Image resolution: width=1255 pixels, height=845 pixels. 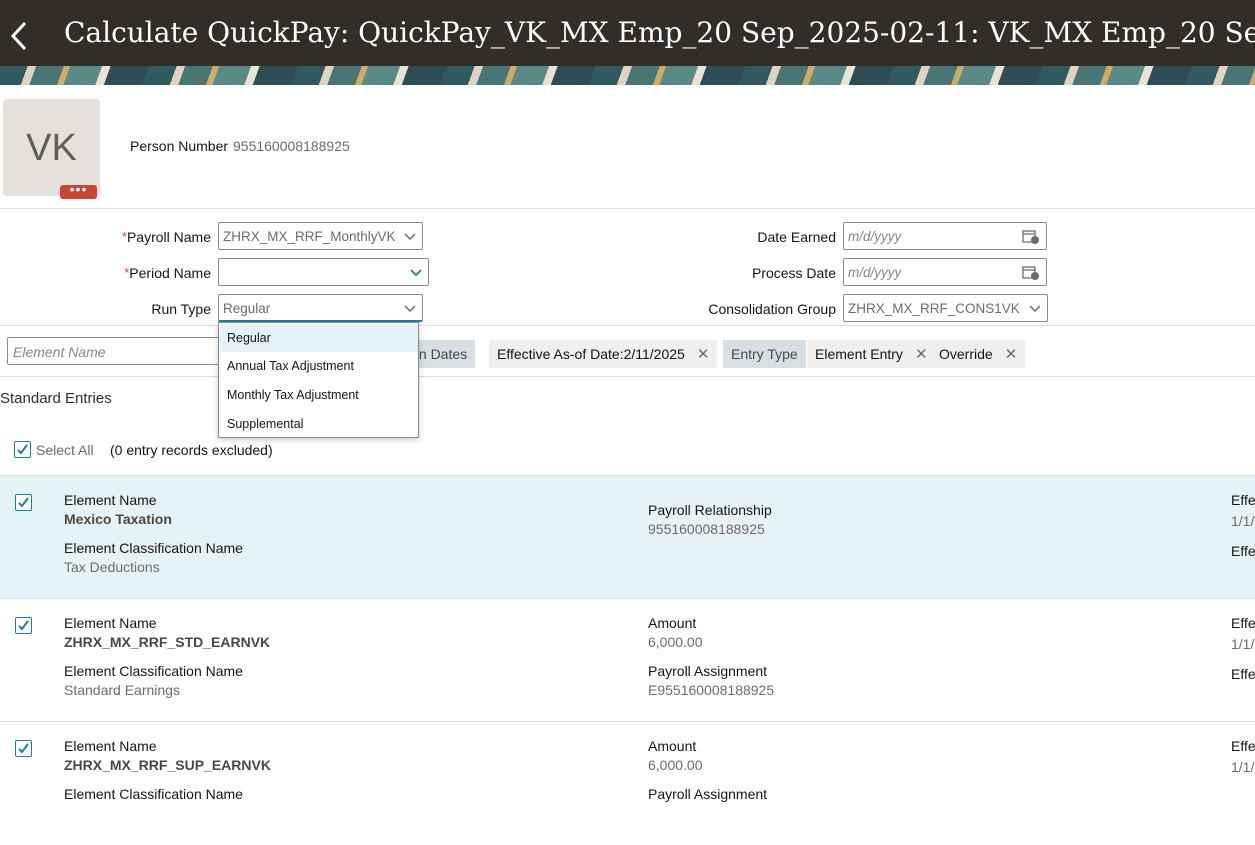 What do you see at coordinates (603, 354) in the screenshot?
I see `filter-chip-effective-date: Effective As-of Date:2/11/2025 ✕` at bounding box center [603, 354].